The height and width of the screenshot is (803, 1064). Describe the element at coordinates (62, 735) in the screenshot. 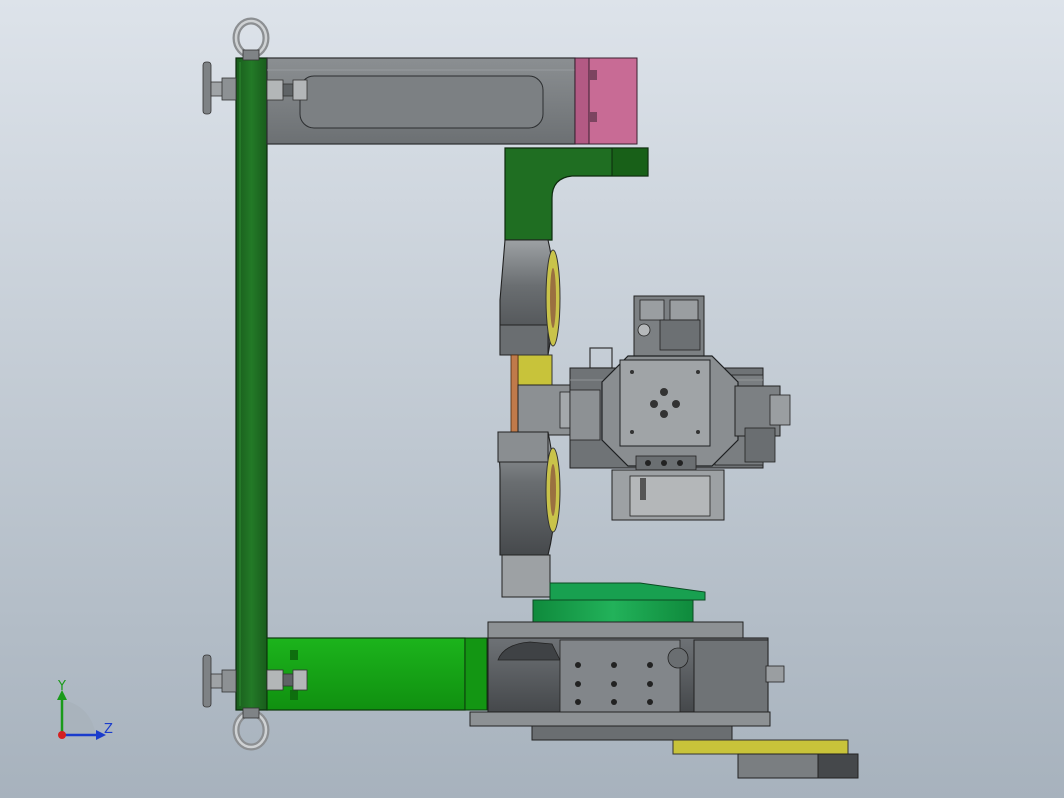

I see `origin-marker` at that location.